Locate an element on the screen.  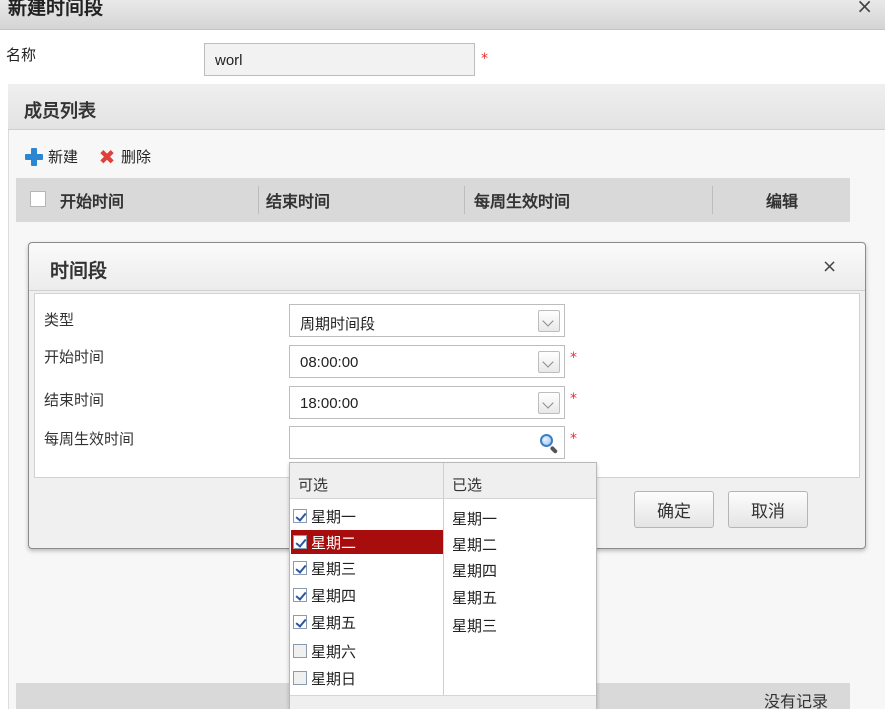
magnifier-icon is located at coordinates (549, 443).